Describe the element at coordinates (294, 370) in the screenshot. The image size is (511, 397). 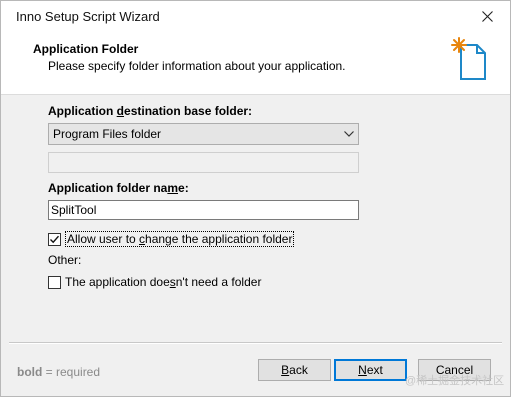
I see `back-button: Back` at that location.